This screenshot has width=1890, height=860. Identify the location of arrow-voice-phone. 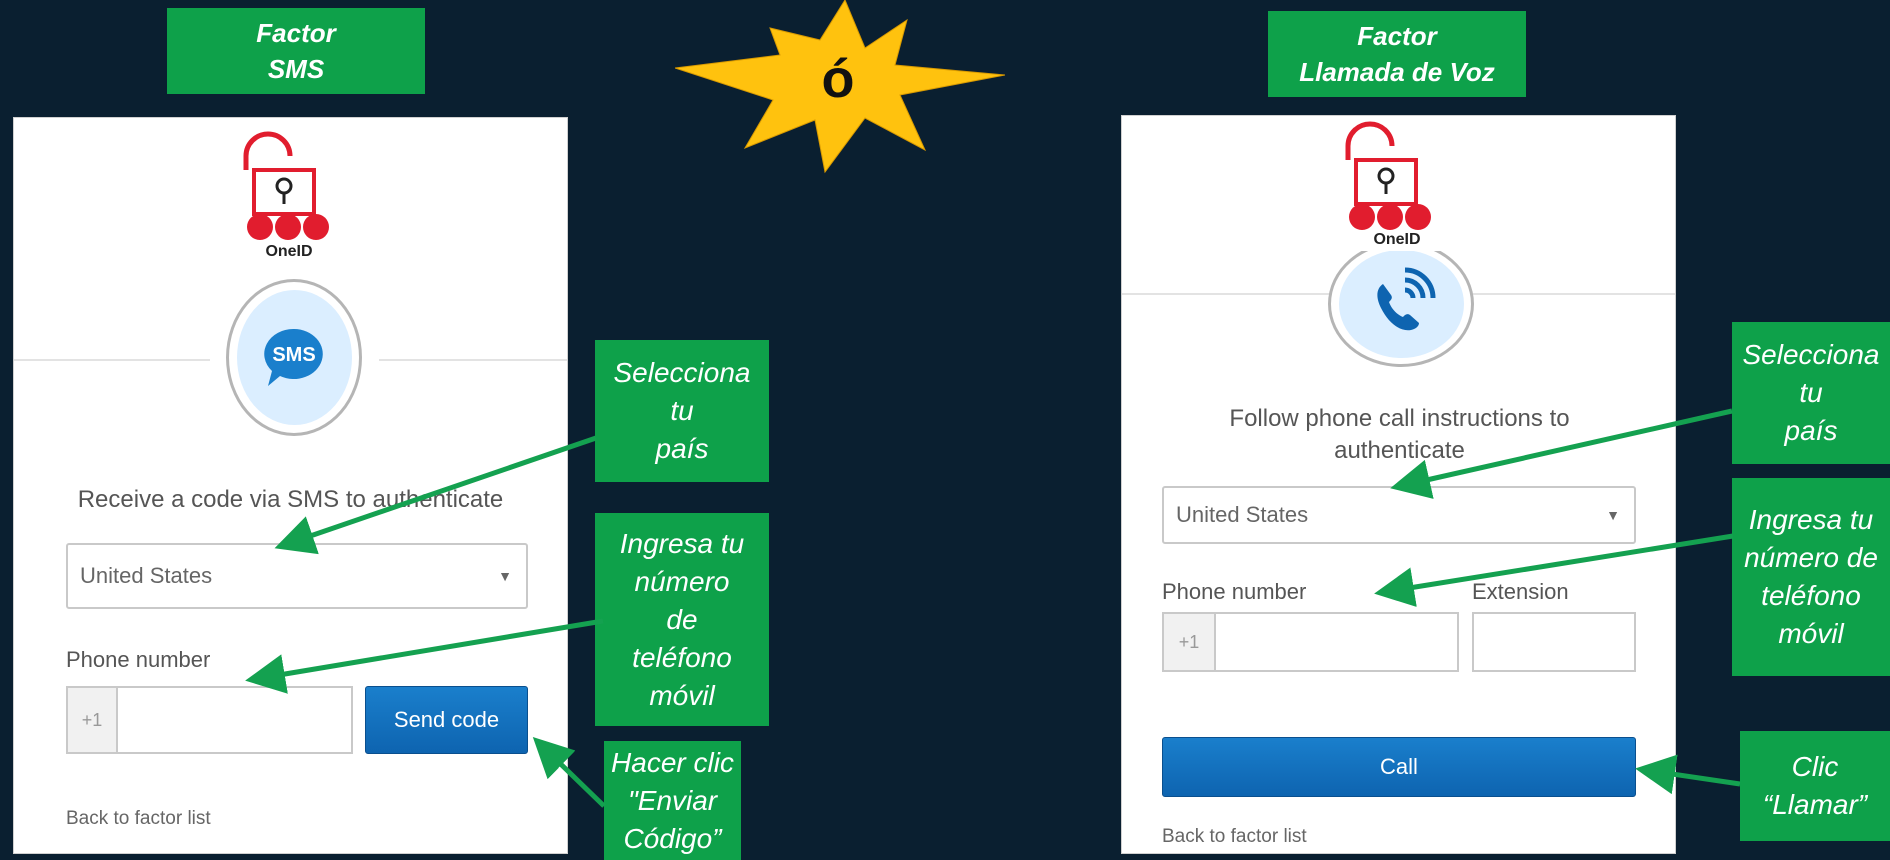
(1554, 570).